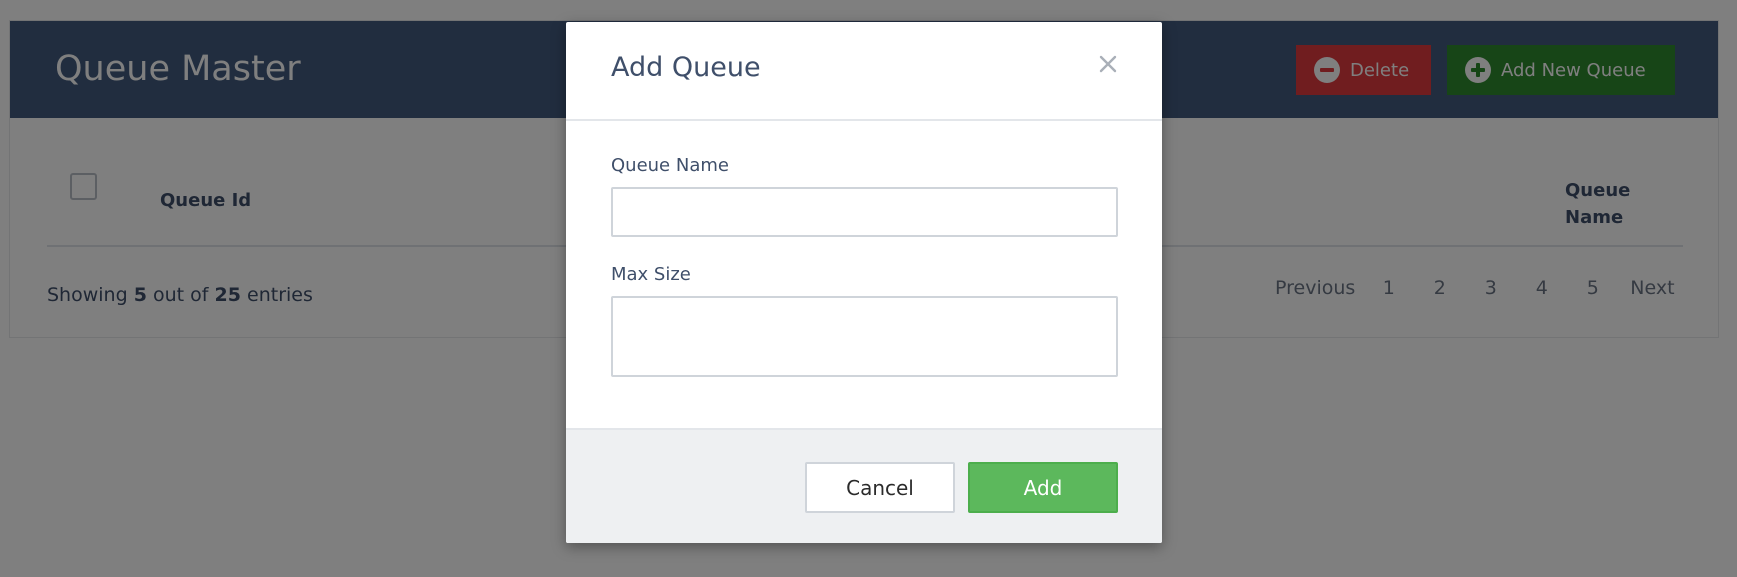 This screenshot has height=577, width=1737. Describe the element at coordinates (686, 67) in the screenshot. I see `modal-title: Add Queue` at that location.